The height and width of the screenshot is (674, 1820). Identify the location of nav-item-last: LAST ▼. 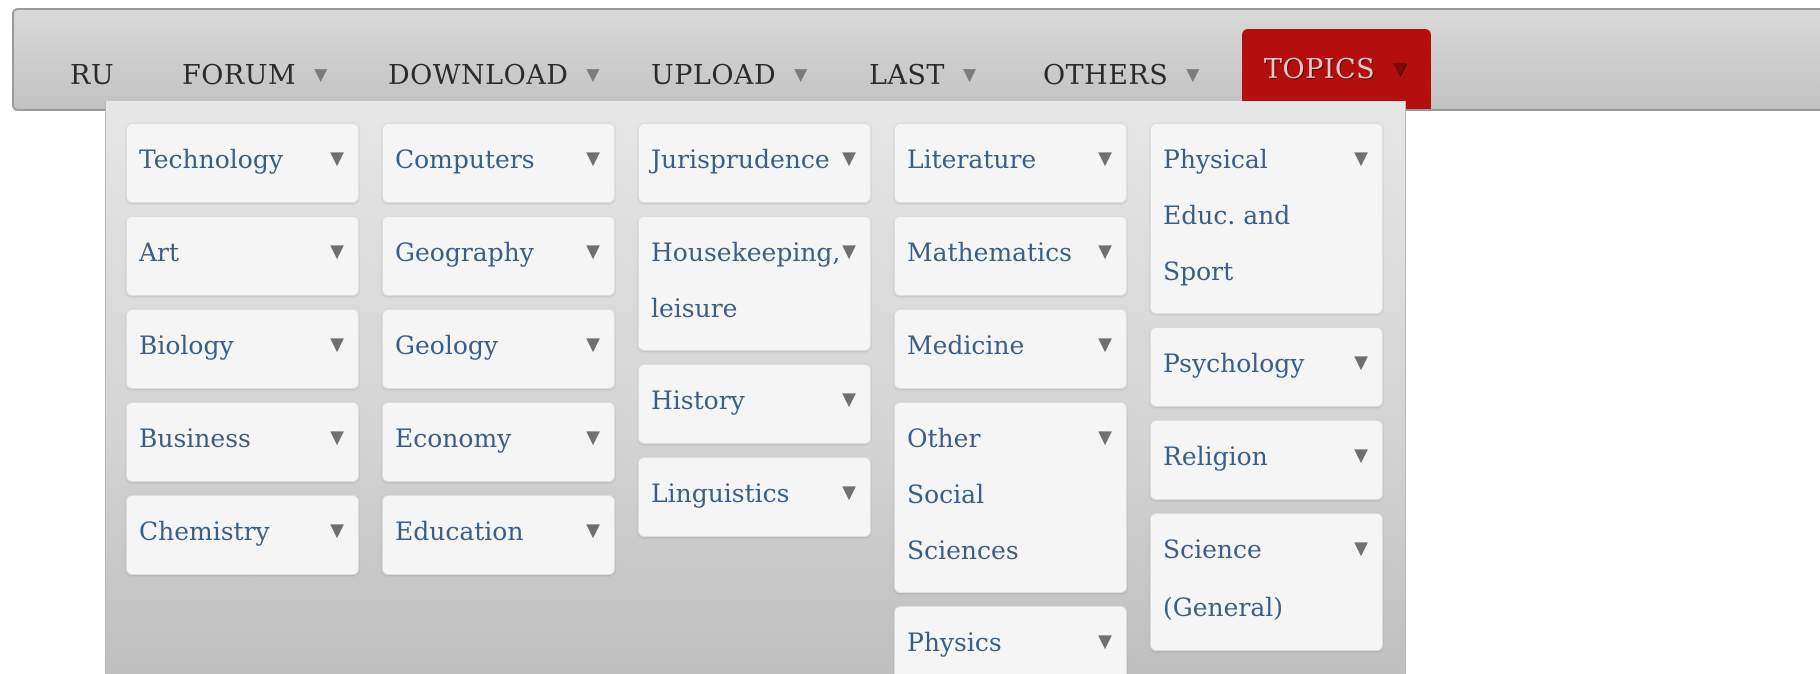
(923, 75).